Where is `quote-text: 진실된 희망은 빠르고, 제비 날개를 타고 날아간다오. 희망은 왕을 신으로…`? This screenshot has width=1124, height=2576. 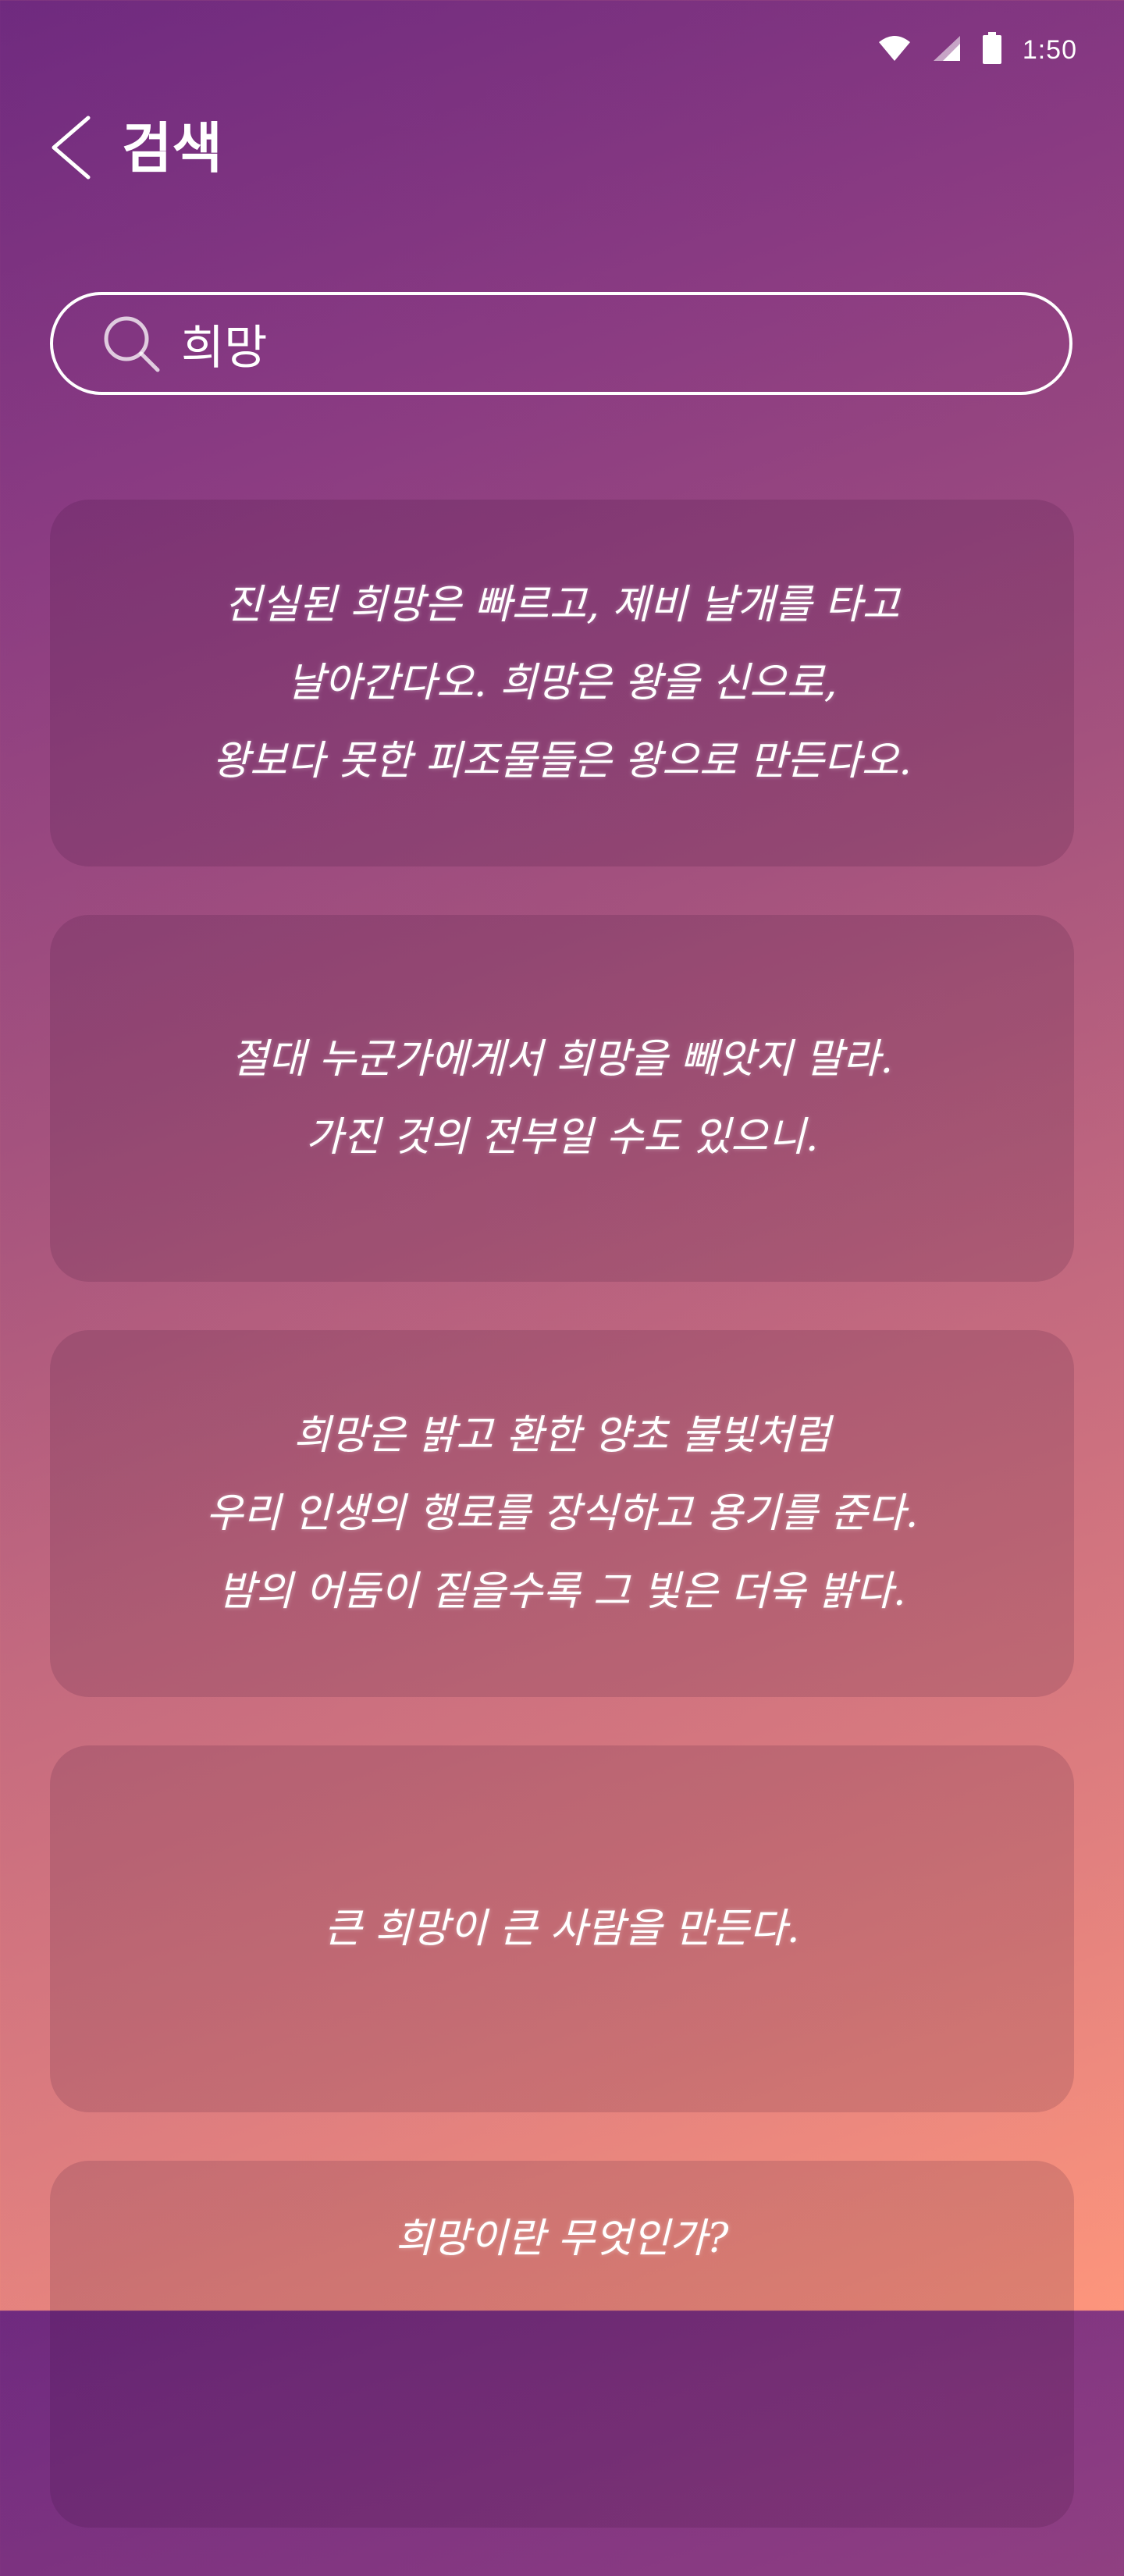 quote-text: 진실된 희망은 빠르고, 제비 날개를 타고 날아간다오. 희망은 왕을 신으로… is located at coordinates (562, 683).